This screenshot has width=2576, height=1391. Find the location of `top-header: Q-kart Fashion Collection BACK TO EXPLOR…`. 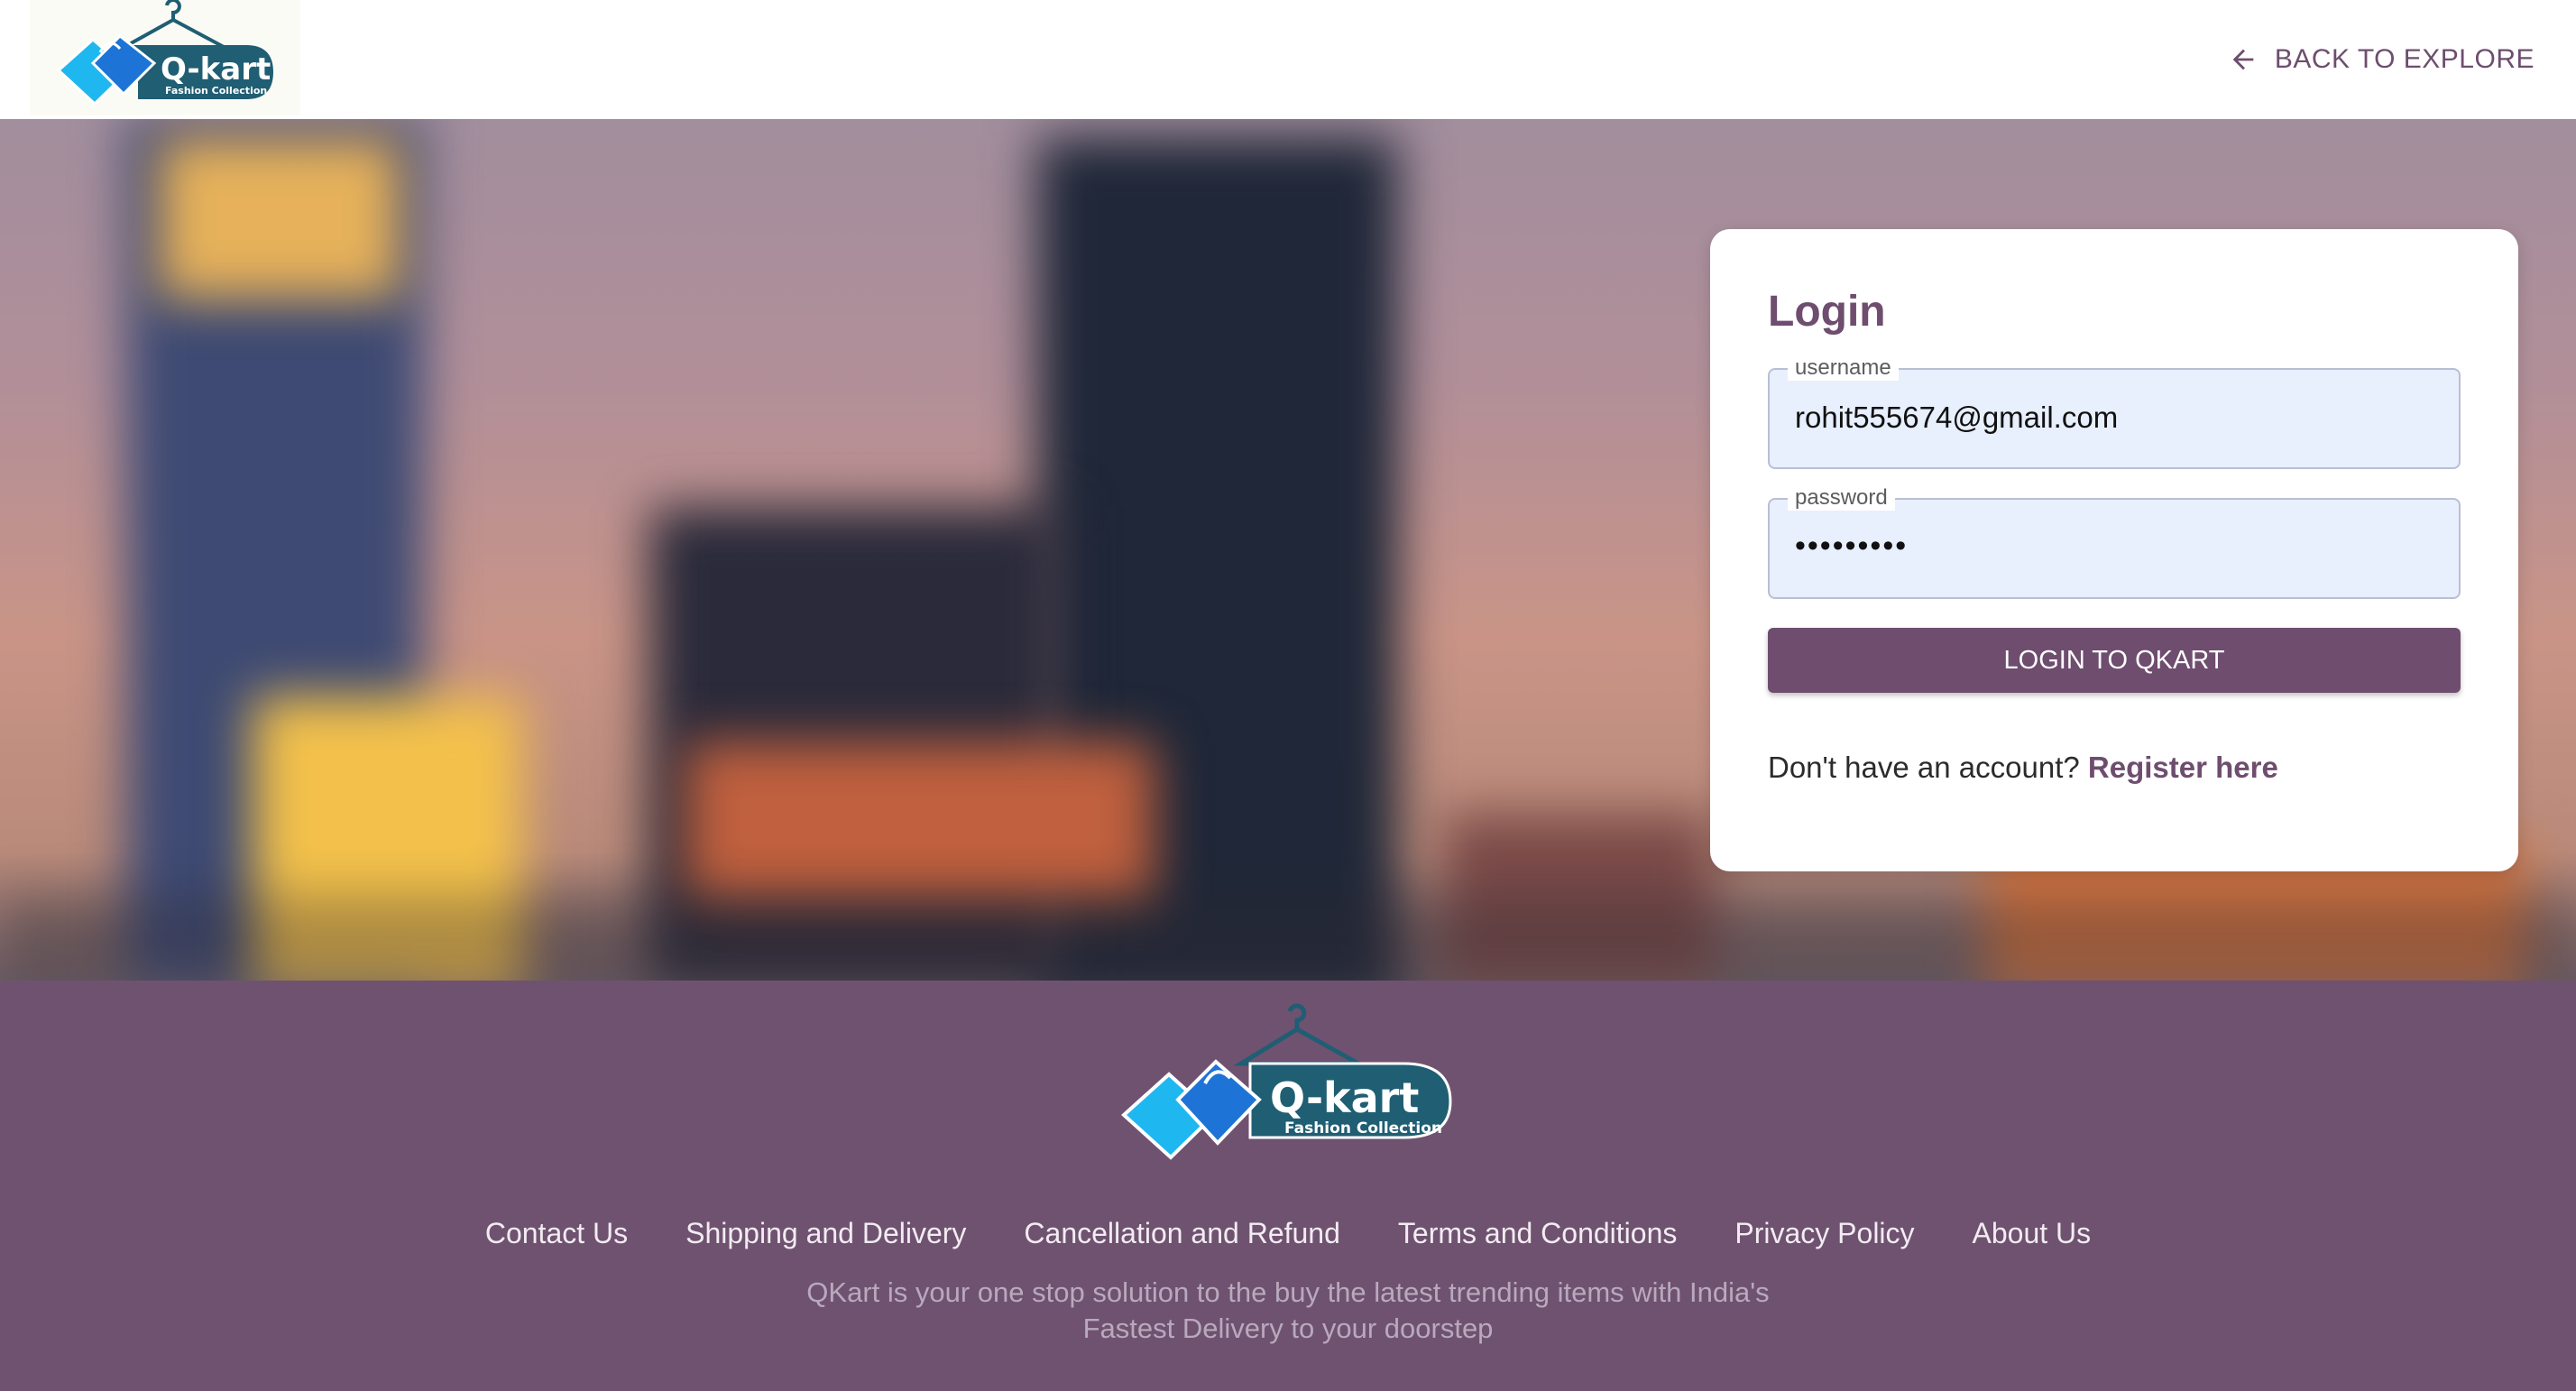

top-header: Q-kart Fashion Collection BACK TO EXPLOR… is located at coordinates (1288, 59).